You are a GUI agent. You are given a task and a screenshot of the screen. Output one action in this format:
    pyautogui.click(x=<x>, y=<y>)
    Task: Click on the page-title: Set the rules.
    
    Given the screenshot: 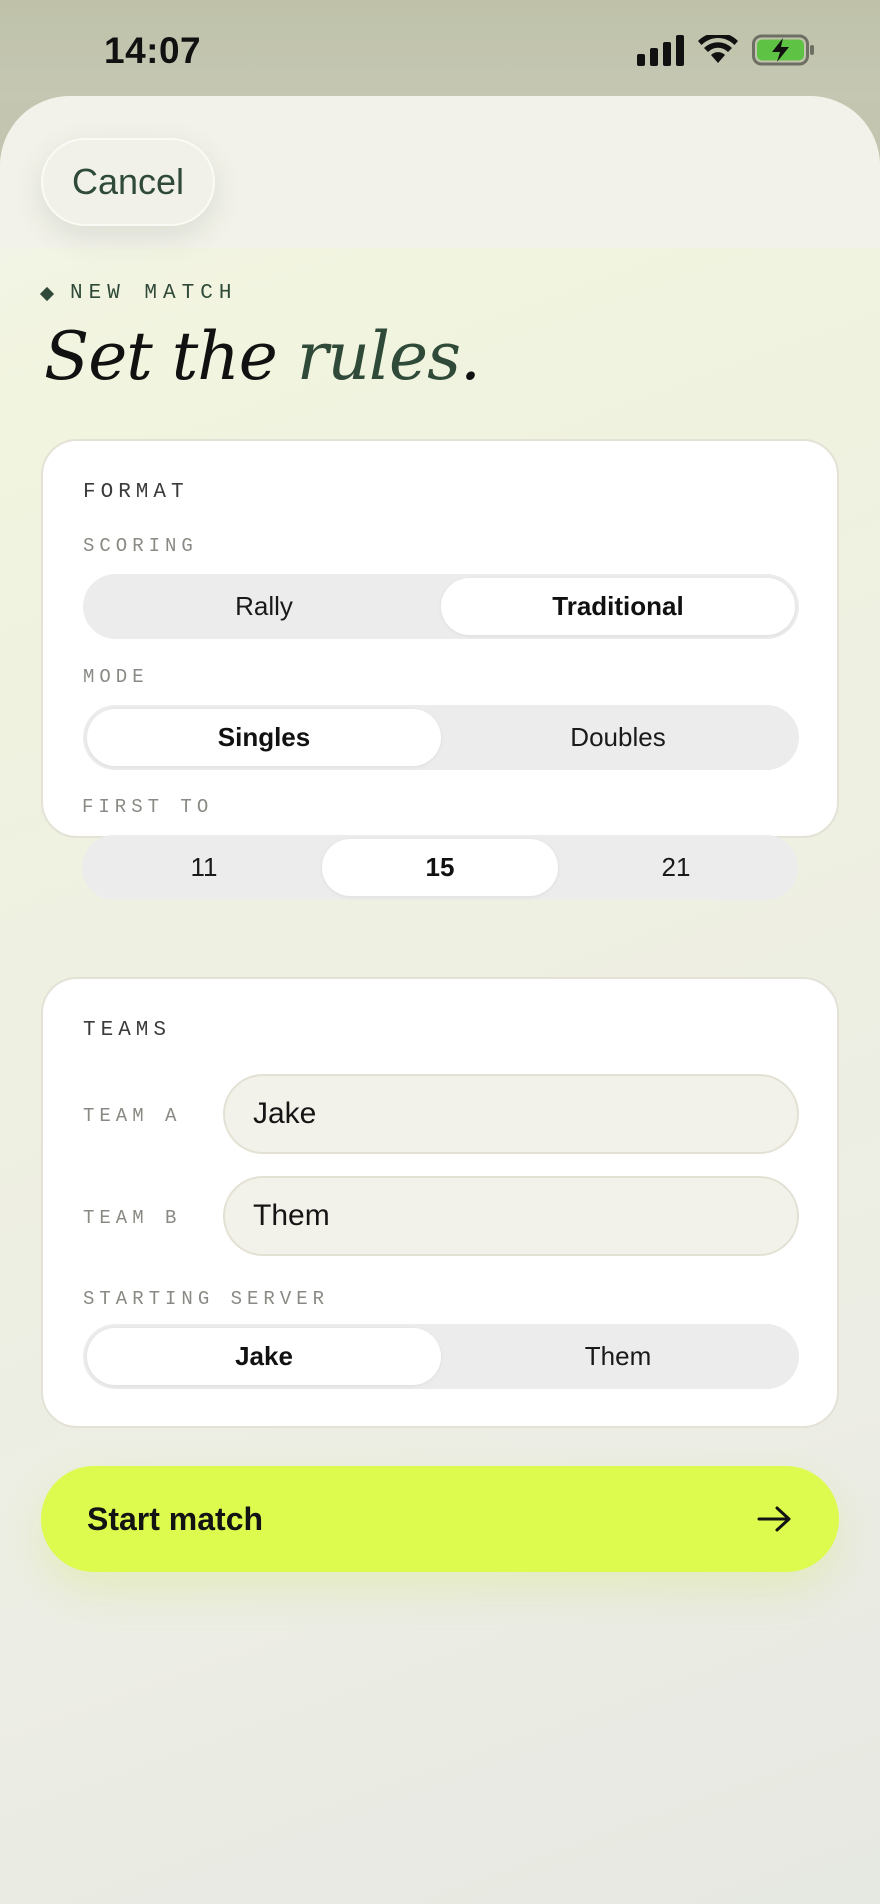 What is the action you would take?
    pyautogui.click(x=262, y=356)
    